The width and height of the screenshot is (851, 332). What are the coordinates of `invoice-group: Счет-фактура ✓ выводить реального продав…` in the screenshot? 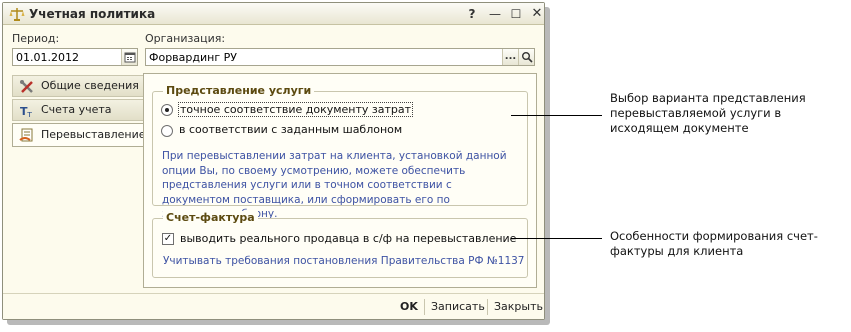 It's located at (340, 244).